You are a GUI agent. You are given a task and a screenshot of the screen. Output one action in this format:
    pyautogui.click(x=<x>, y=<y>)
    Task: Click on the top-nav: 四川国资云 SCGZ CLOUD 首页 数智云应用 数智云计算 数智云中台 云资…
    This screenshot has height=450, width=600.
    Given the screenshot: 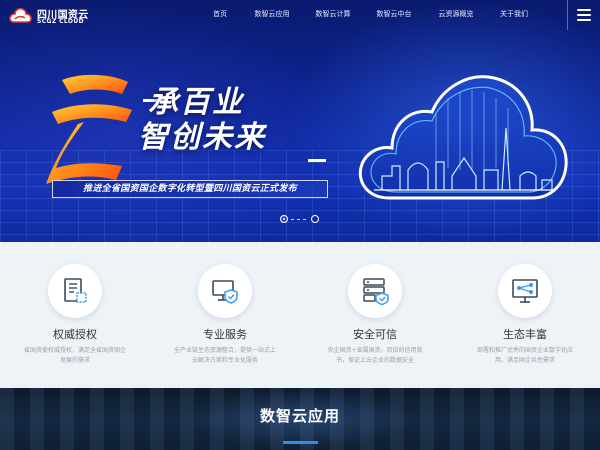 What is the action you would take?
    pyautogui.click(x=300, y=15)
    